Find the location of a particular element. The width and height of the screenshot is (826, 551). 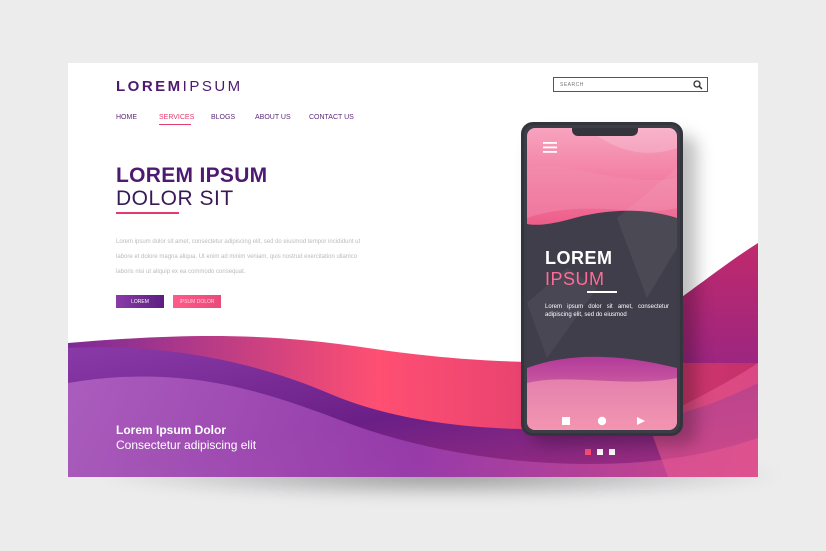

logo-light-text: IPSUM is located at coordinates (212, 86).